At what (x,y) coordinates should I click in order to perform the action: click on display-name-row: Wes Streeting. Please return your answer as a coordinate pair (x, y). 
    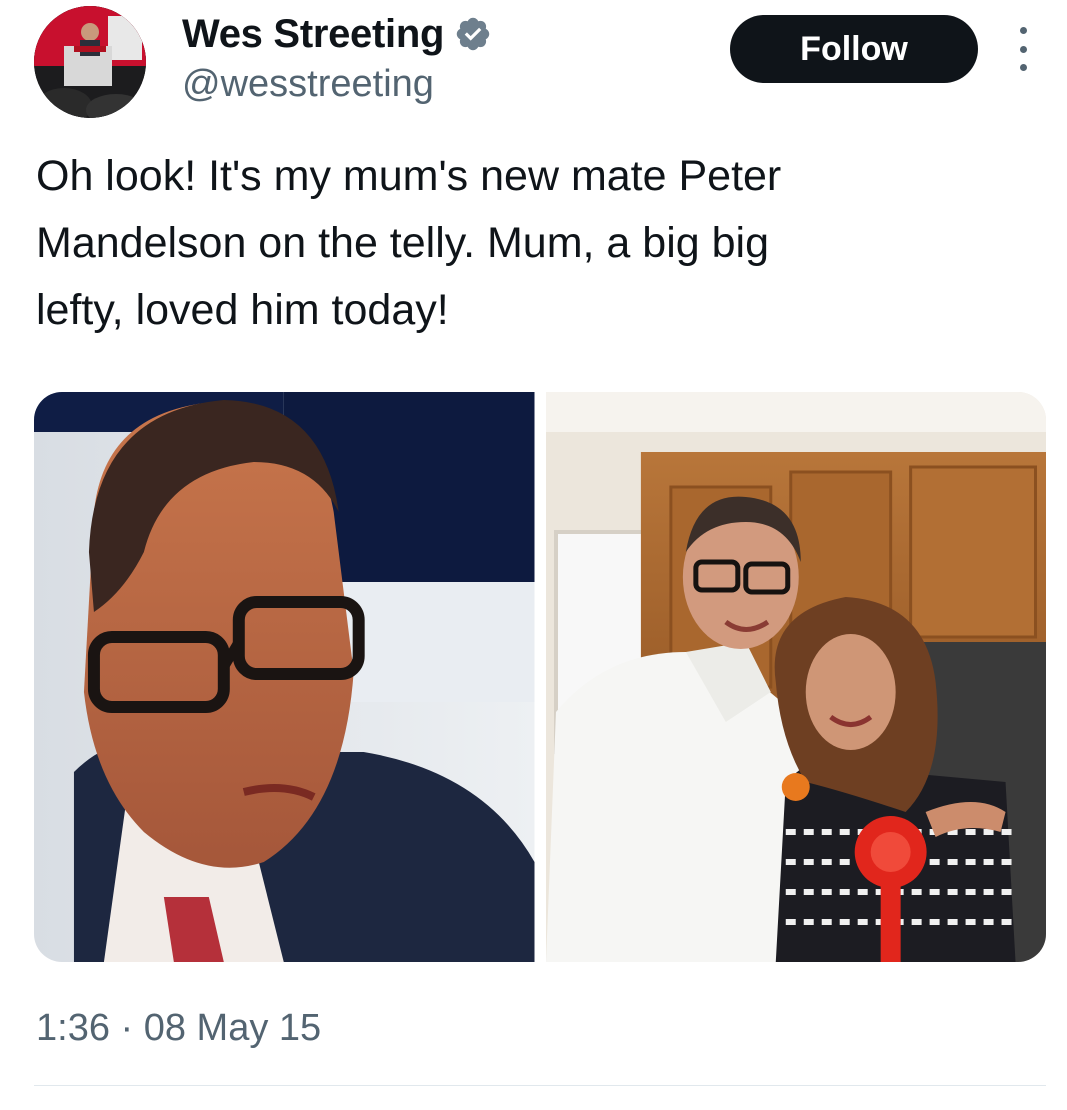
    Looking at the image, I should click on (337, 34).